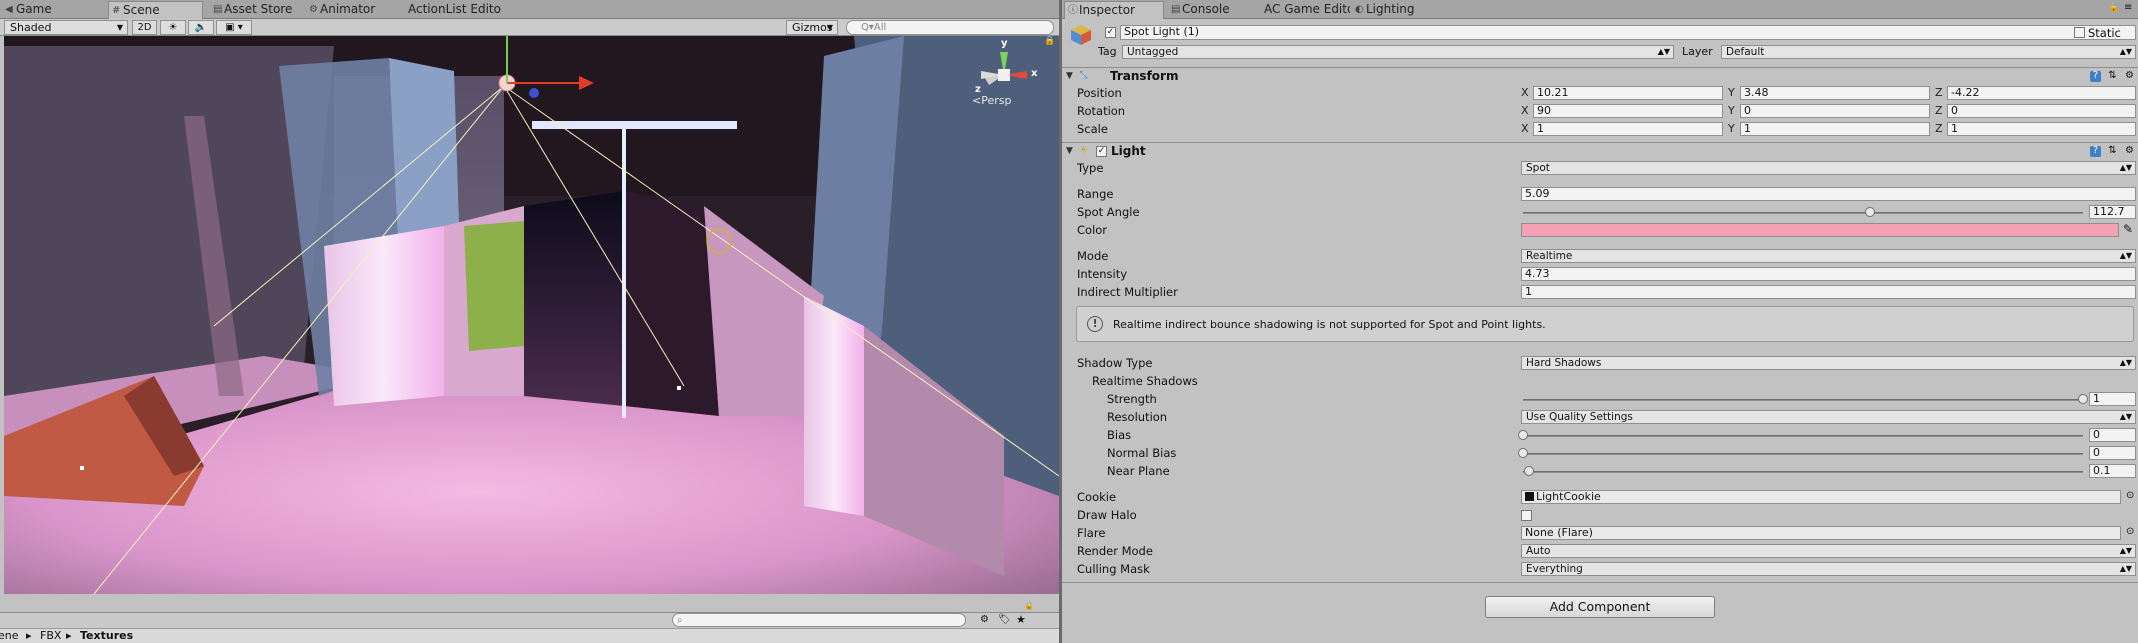 This screenshot has width=2138, height=643. What do you see at coordinates (31, 27) in the screenshot?
I see `draw-mode-value: Shaded` at bounding box center [31, 27].